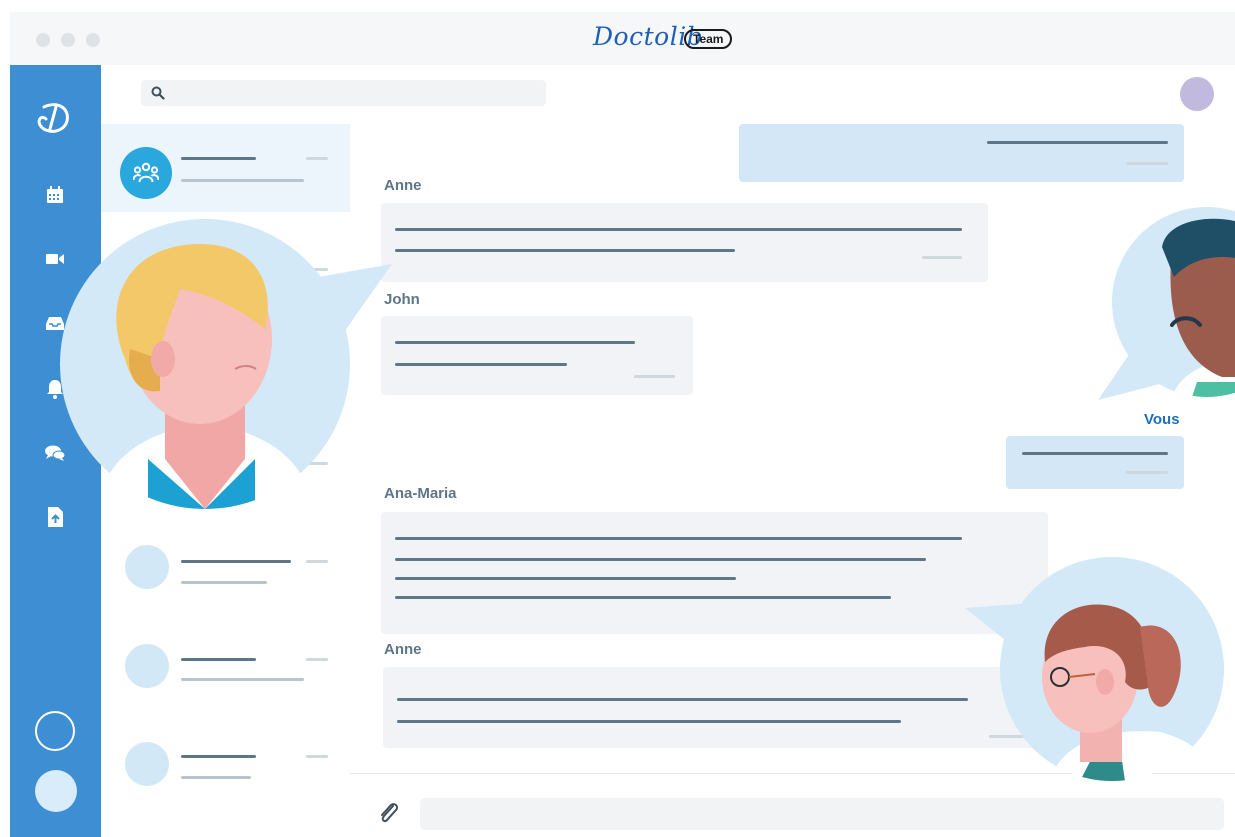 Image resolution: width=1235 pixels, height=837 pixels. I want to click on search-input, so click(343, 93).